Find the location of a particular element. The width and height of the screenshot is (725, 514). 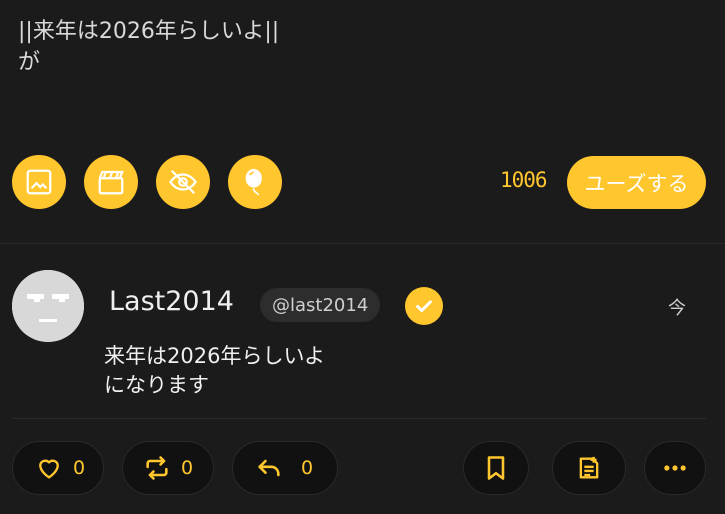

bookmark-icon is located at coordinates (496, 468).